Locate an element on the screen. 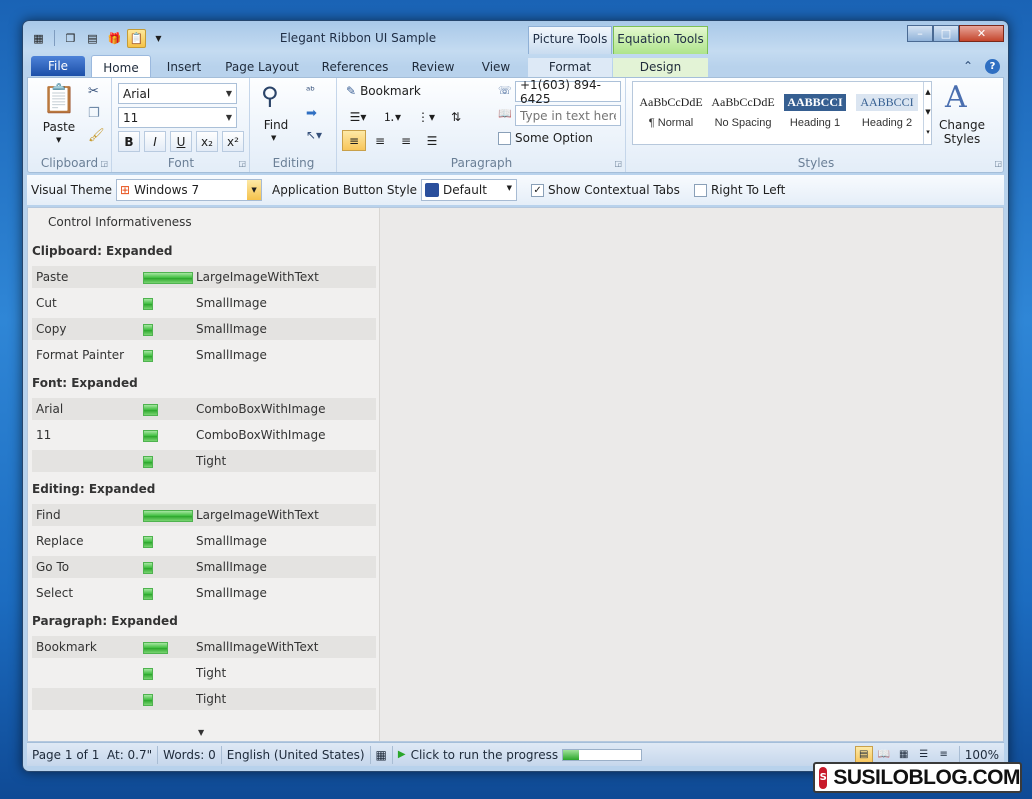 The height and width of the screenshot is (799, 1032). text-input is located at coordinates (568, 115).